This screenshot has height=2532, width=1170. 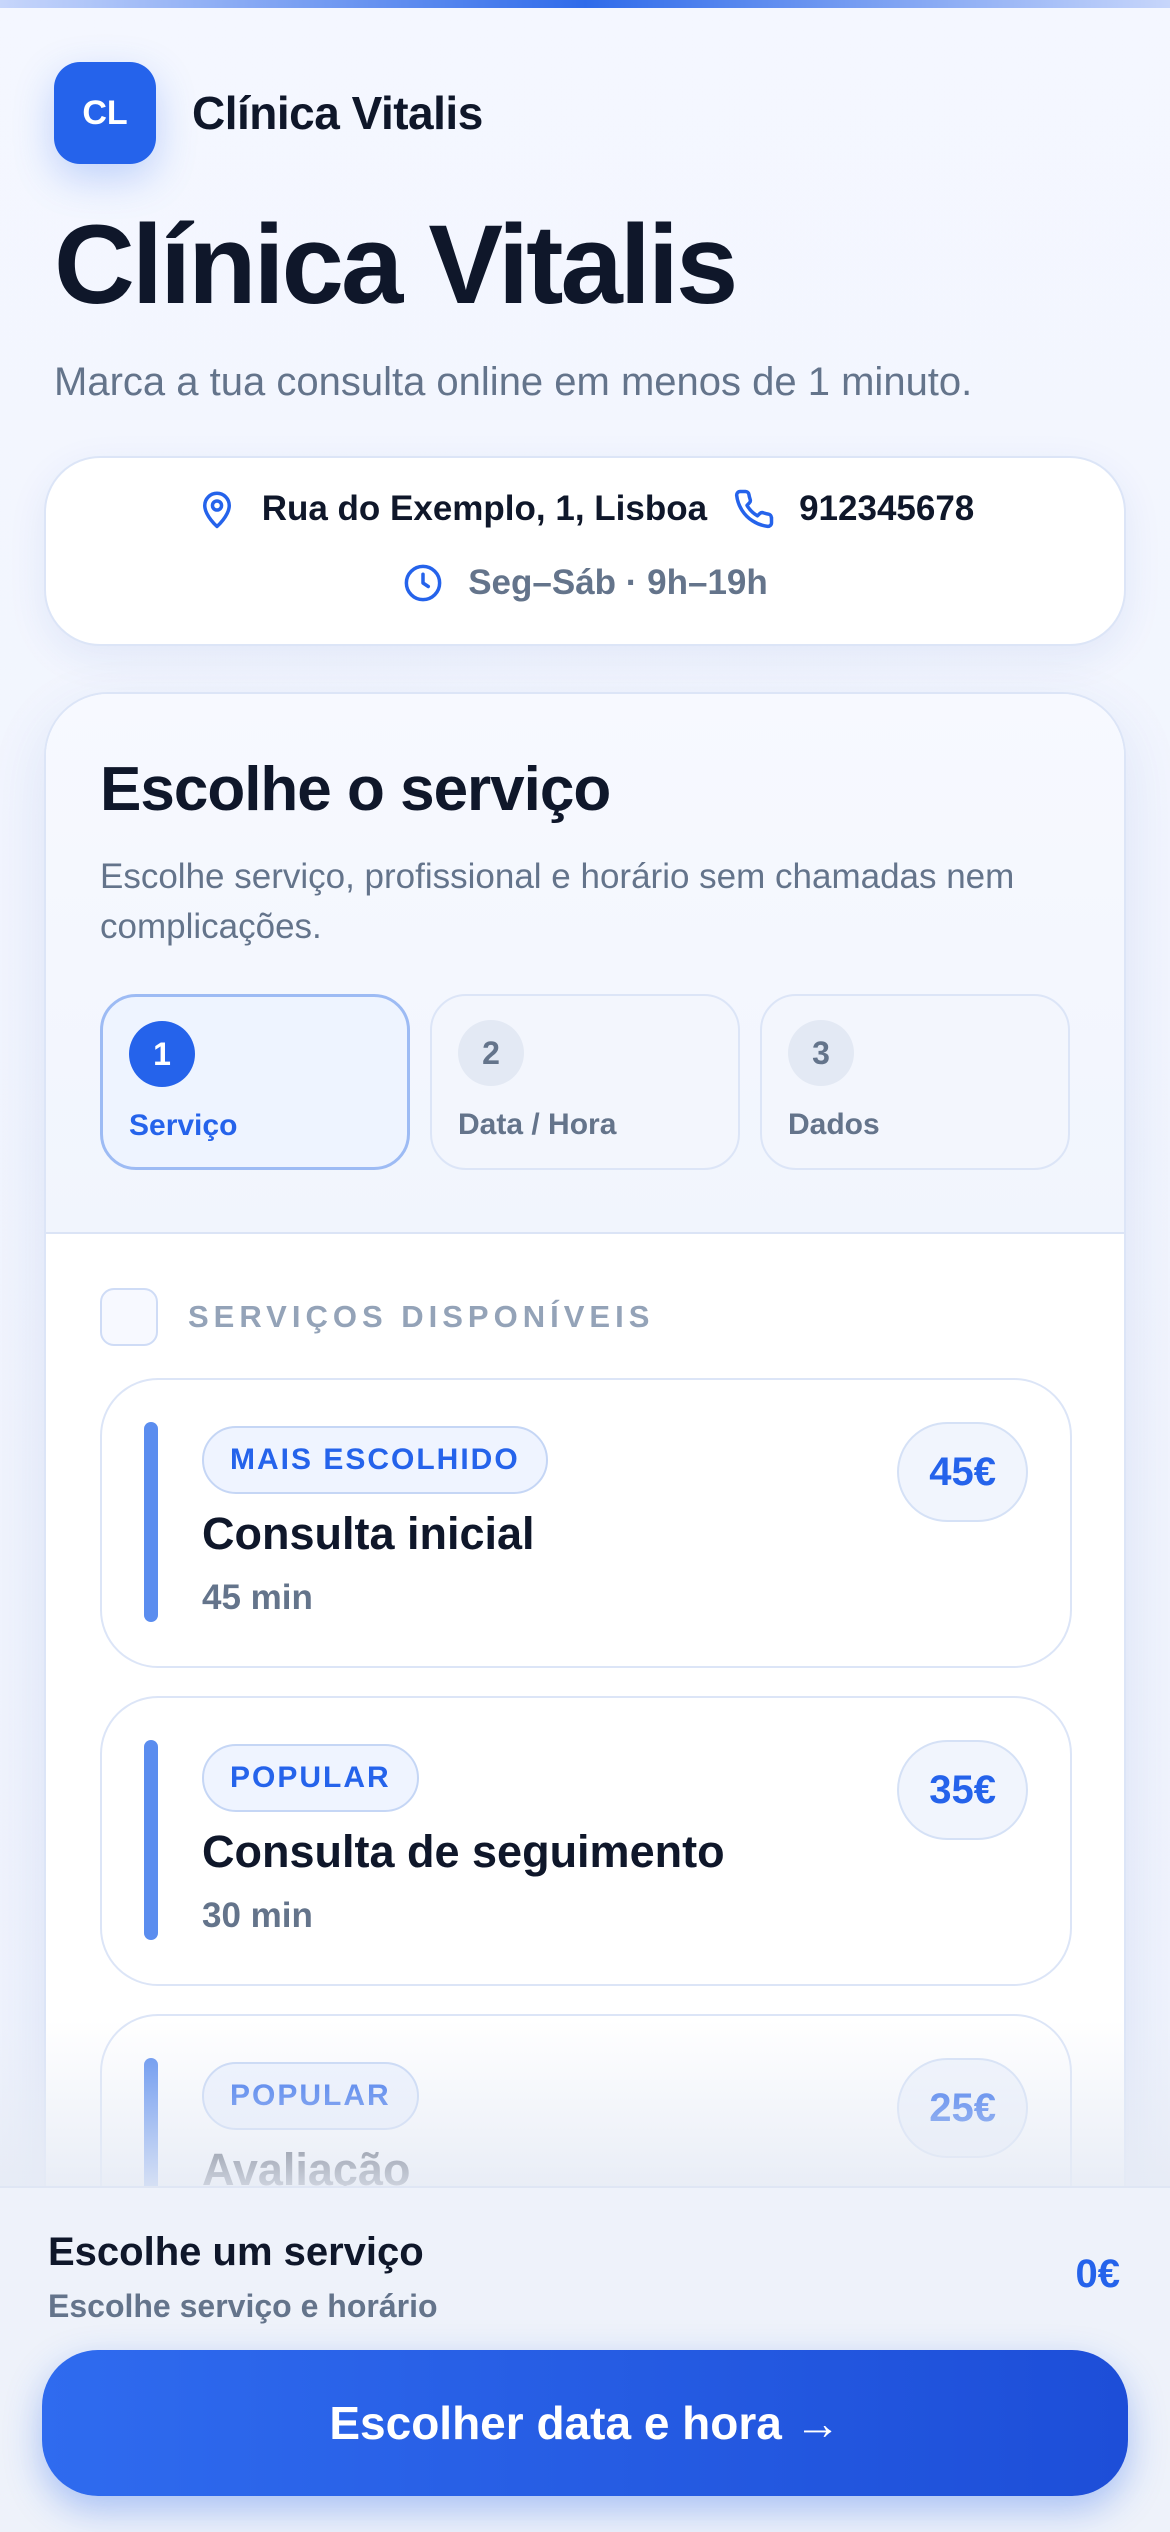 I want to click on summary-title: Escolhe um serviço, so click(x=236, y=2252).